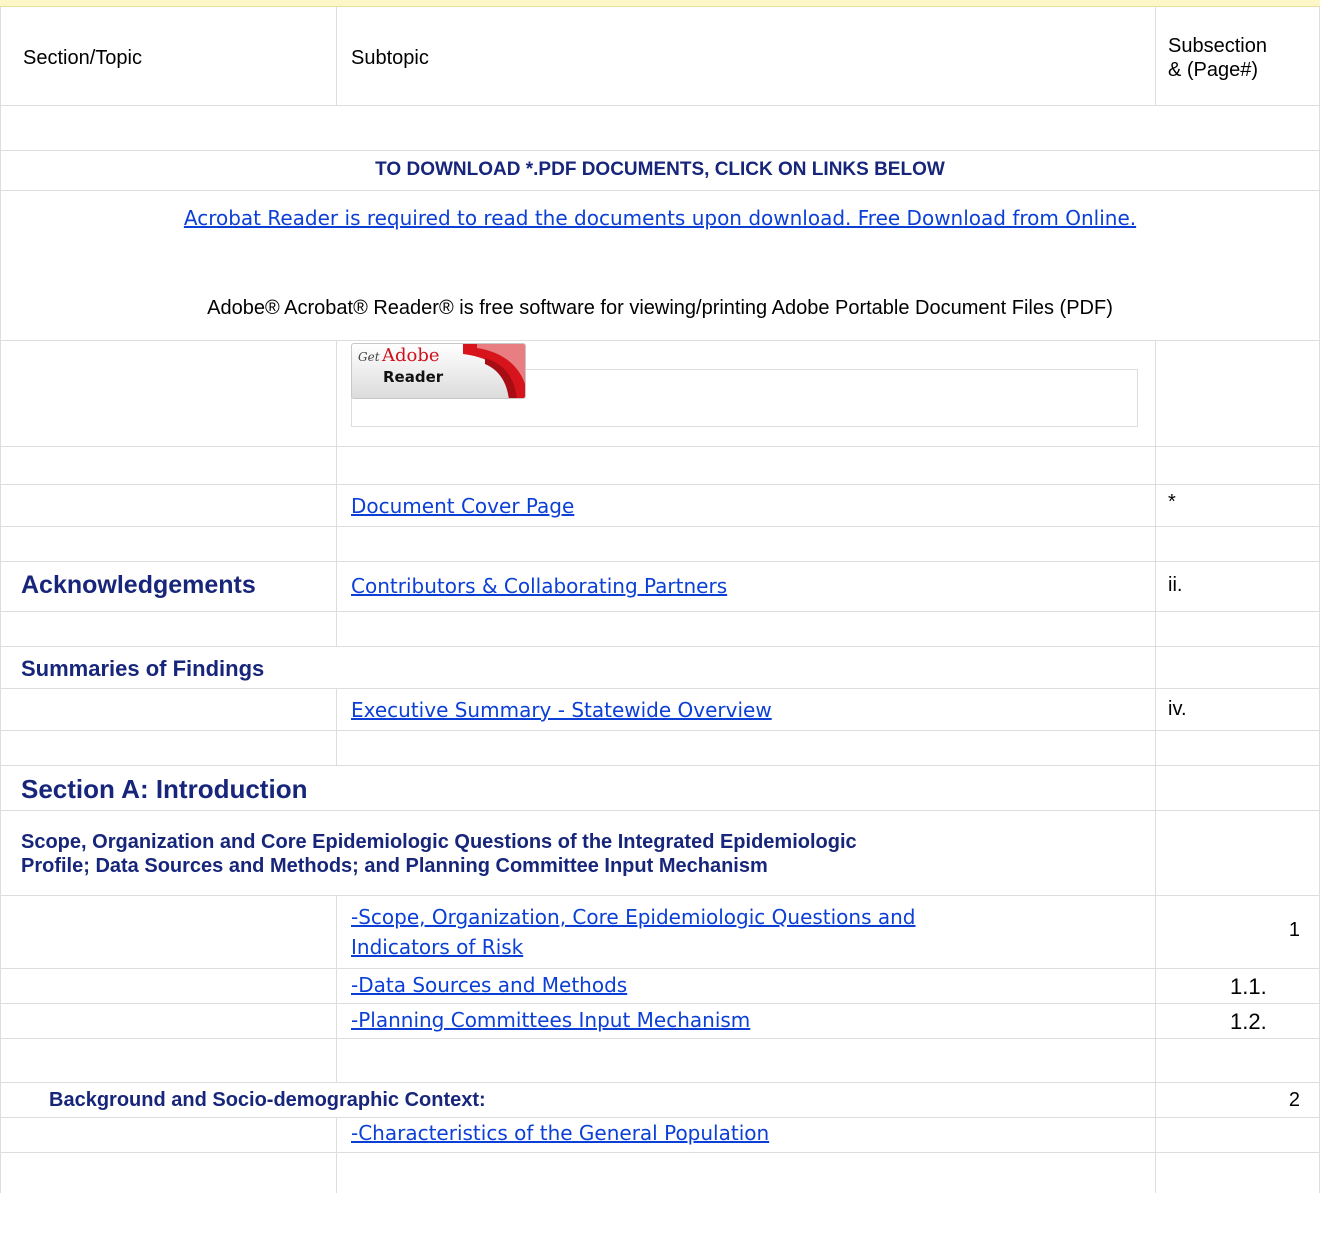 The image size is (1320, 1257). Describe the element at coordinates (82, 58) in the screenshot. I see `header-section-topic: Section/Topic` at that location.